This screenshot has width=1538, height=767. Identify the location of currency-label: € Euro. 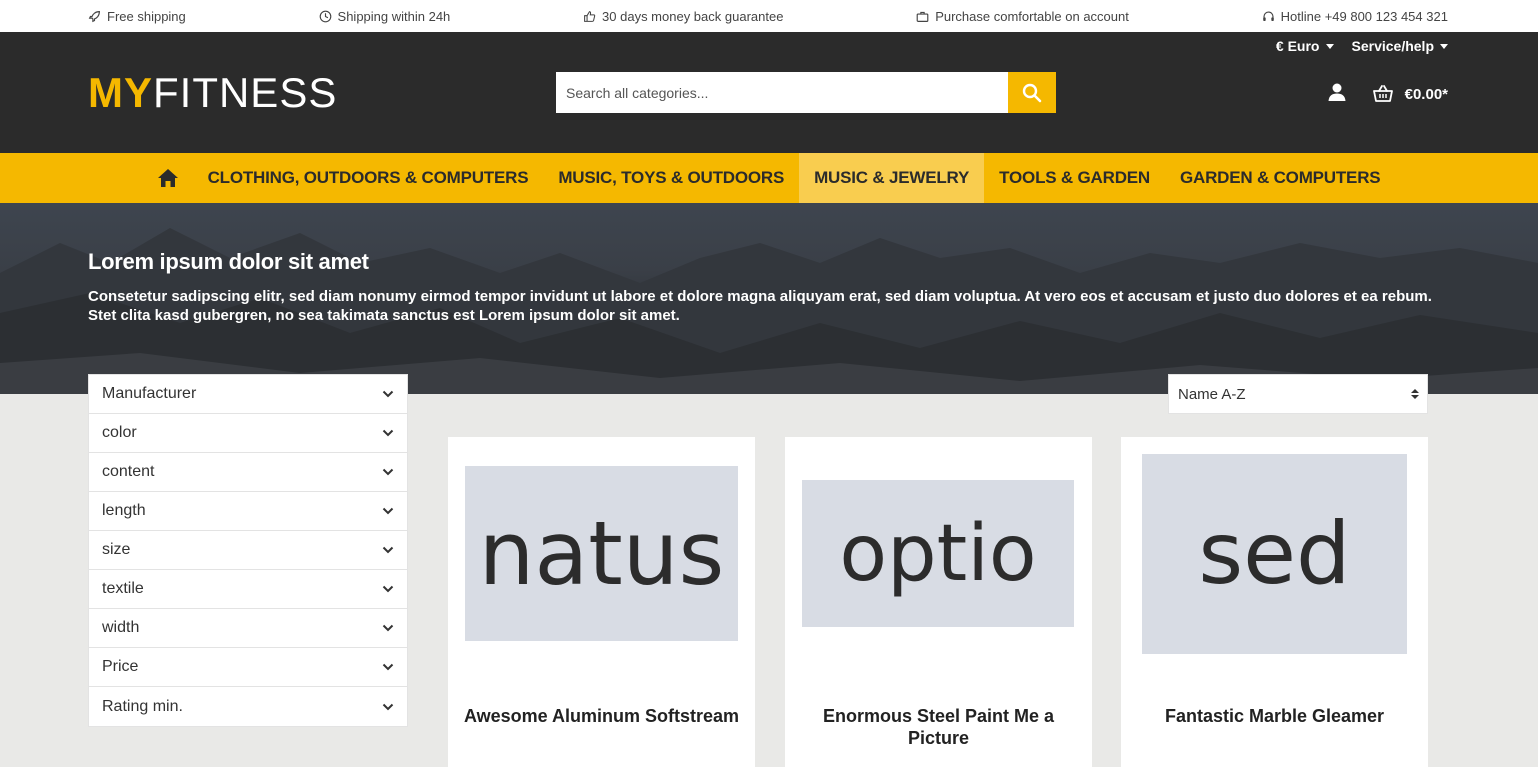
(1297, 46).